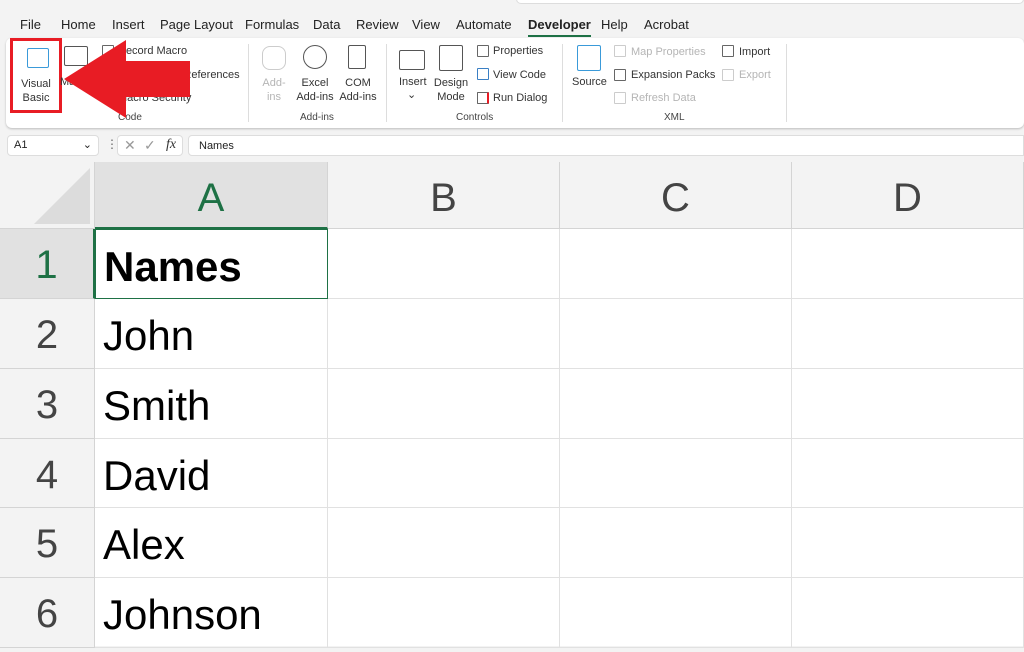  What do you see at coordinates (676, 613) in the screenshot?
I see `cell-c6` at bounding box center [676, 613].